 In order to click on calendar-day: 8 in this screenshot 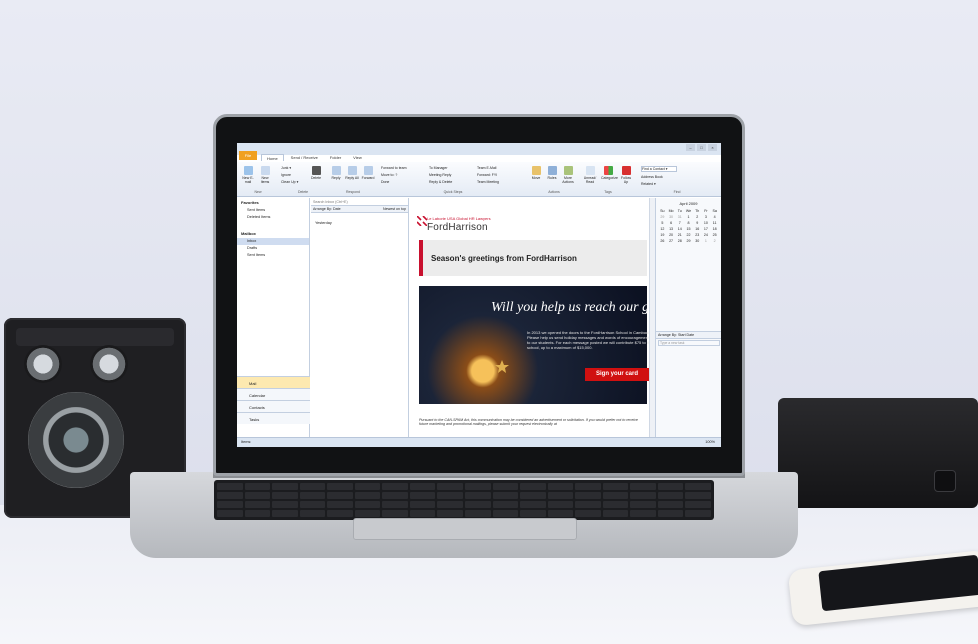, I will do `click(688, 223)`.